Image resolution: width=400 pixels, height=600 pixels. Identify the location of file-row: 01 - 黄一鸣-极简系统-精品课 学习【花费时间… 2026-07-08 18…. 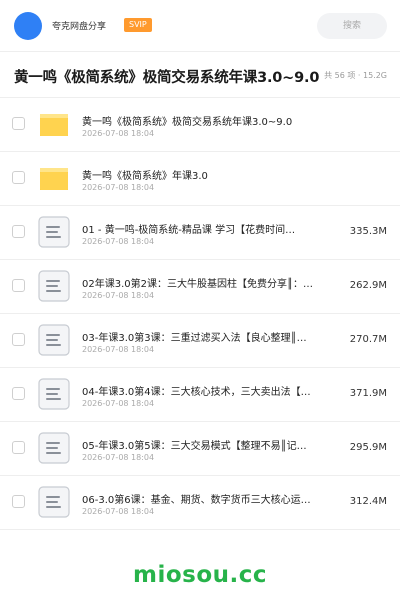
(200, 233).